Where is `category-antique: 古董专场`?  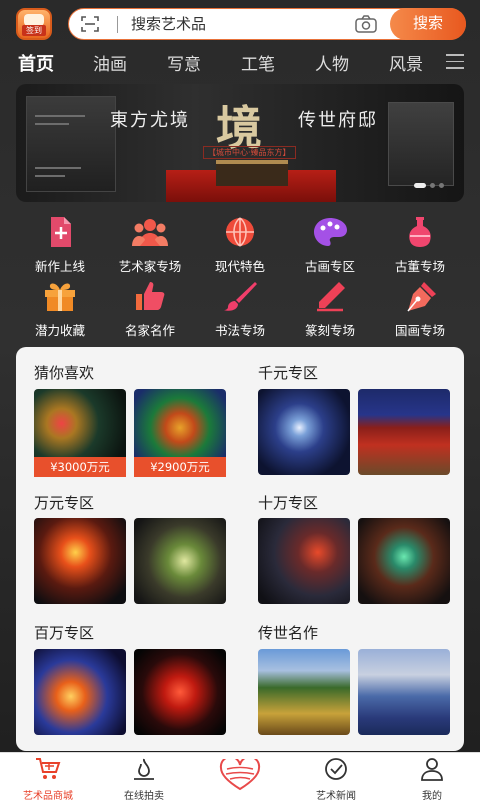
category-antique: 古董专场 is located at coordinates (420, 246).